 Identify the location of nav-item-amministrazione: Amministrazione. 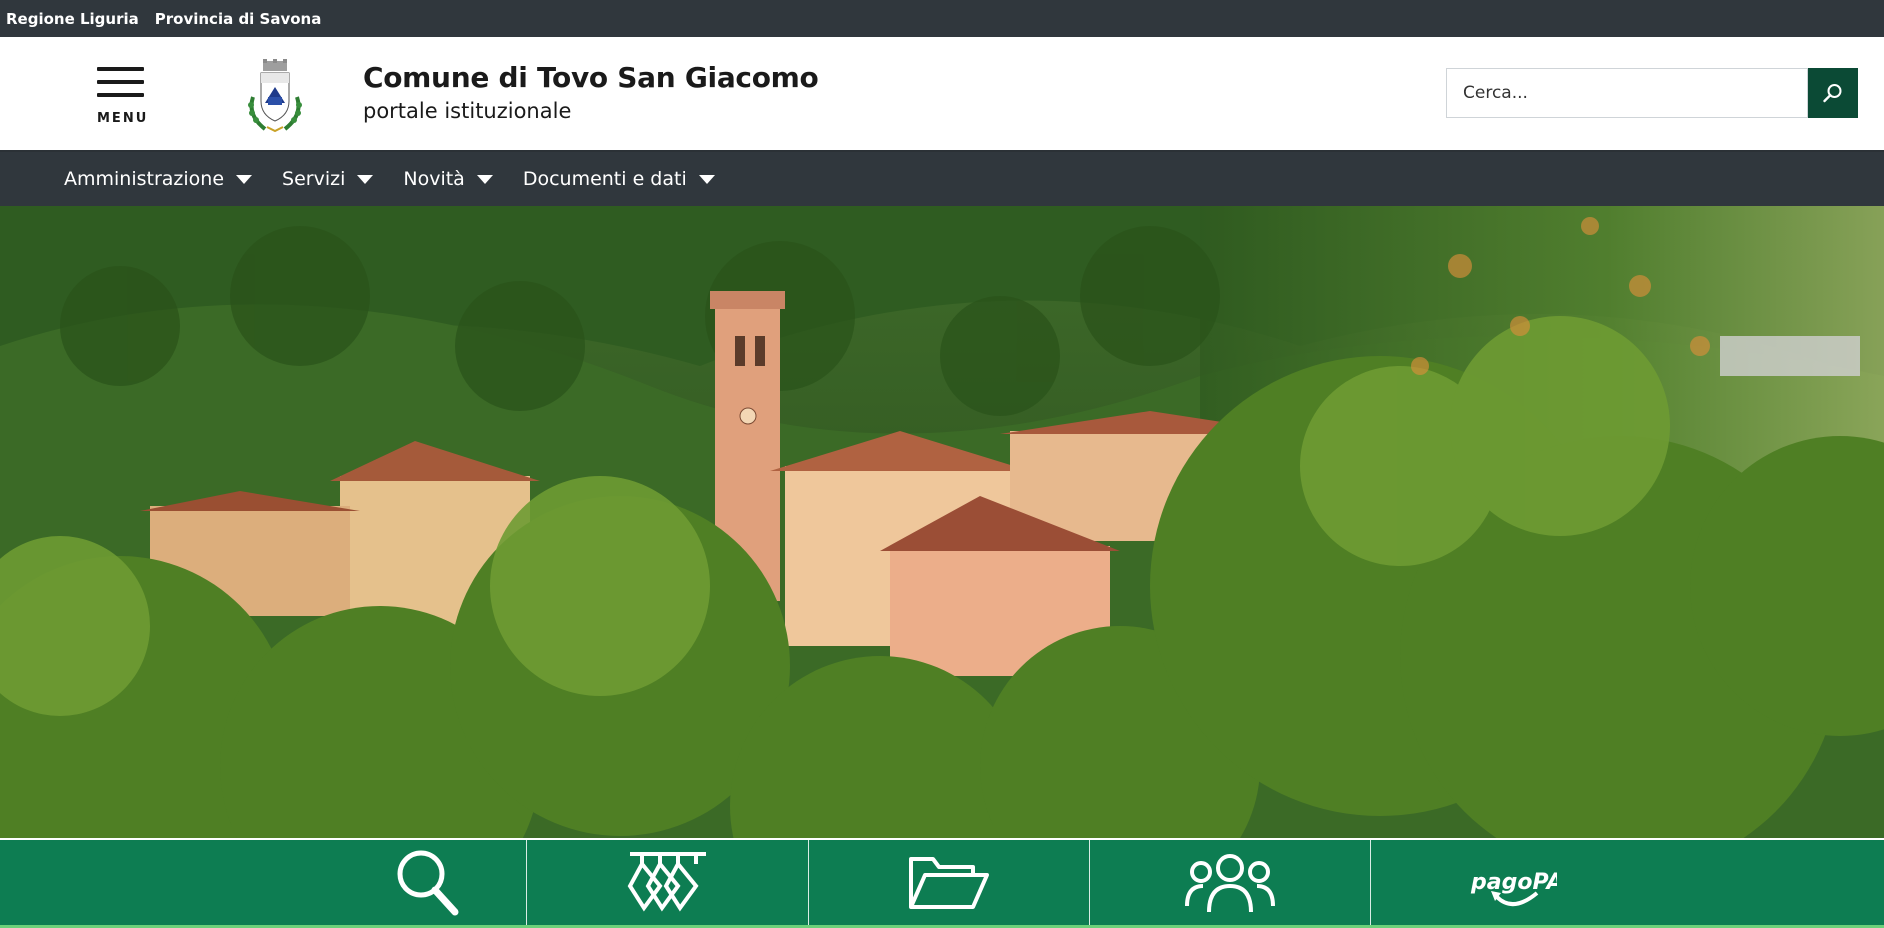
(158, 179).